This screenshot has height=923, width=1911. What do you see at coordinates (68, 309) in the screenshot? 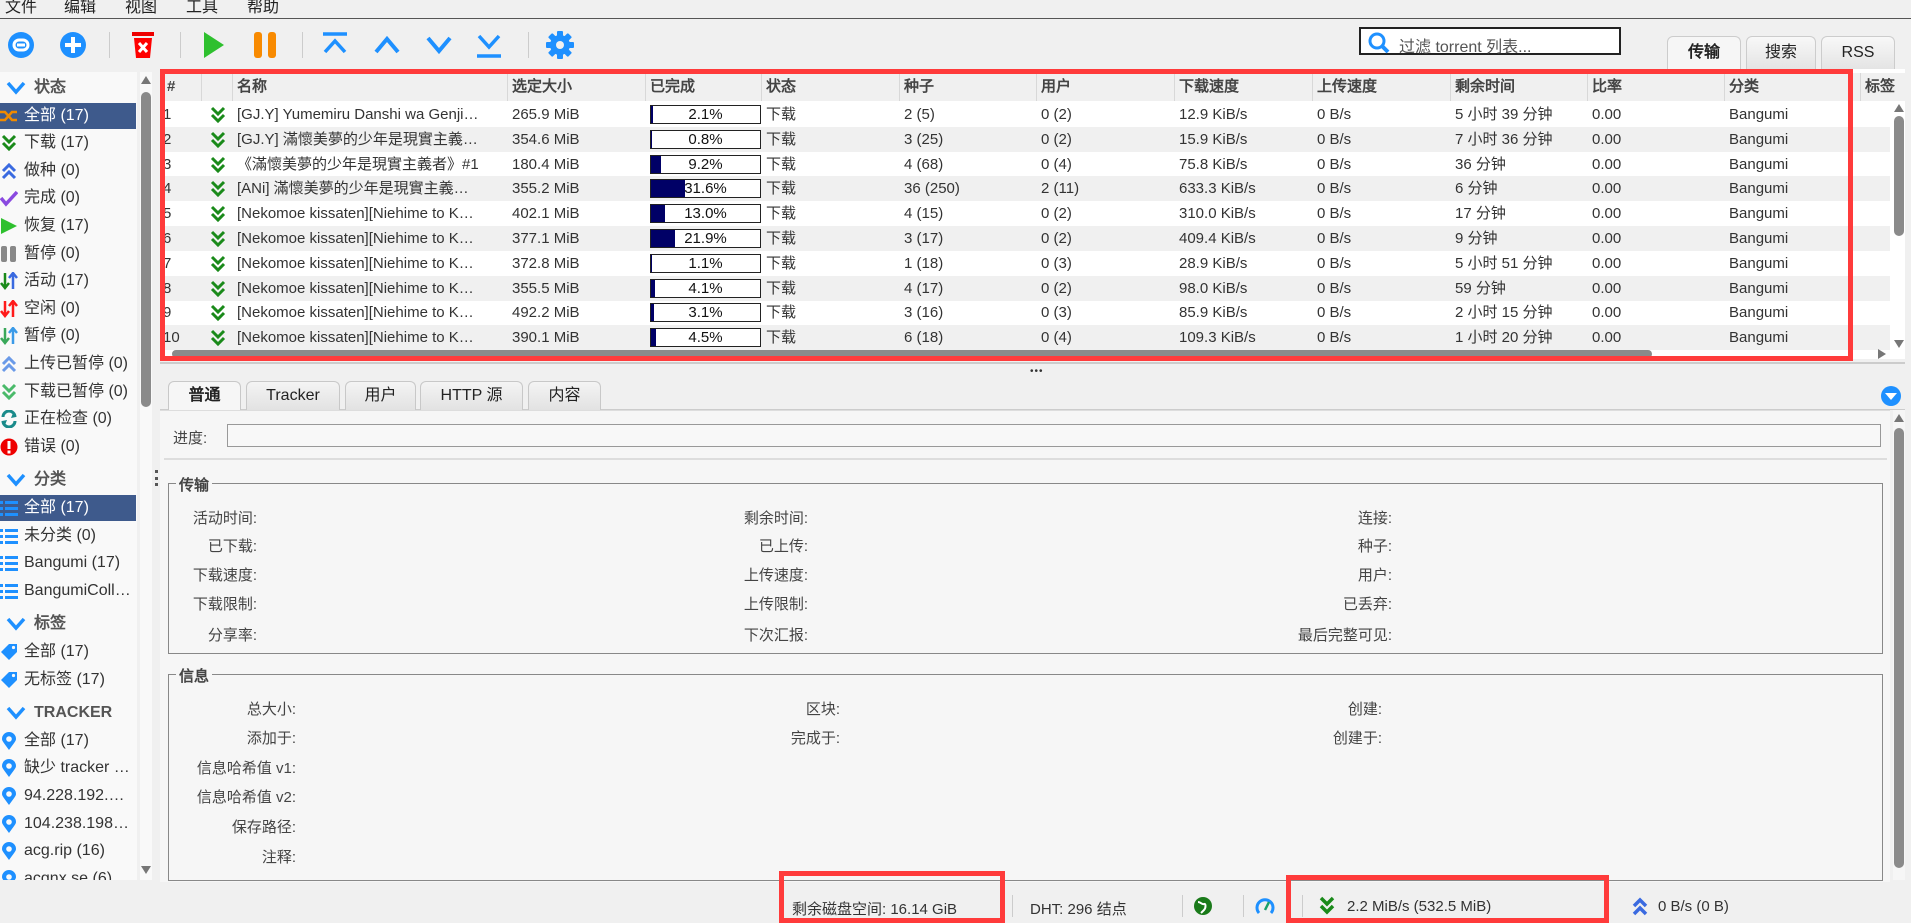
I see `sidebar-status-item-7: 空闲 (0)` at bounding box center [68, 309].